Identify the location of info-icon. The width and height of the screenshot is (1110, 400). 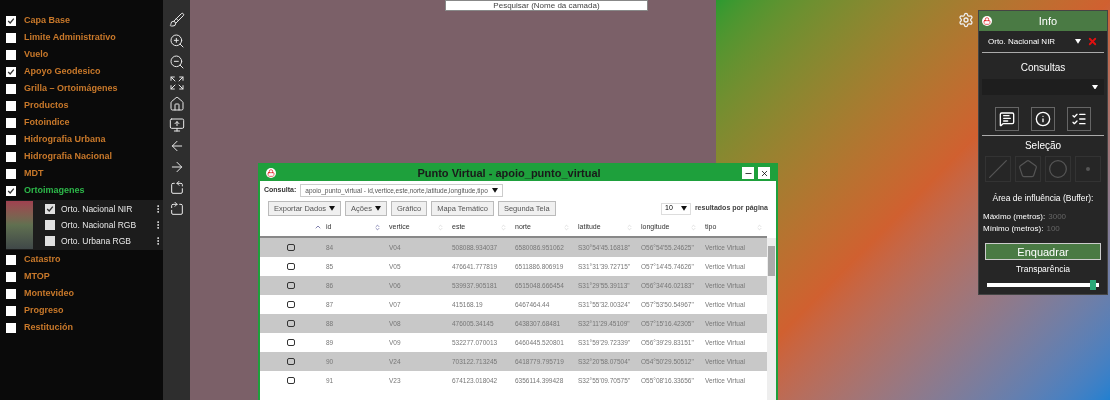
(1043, 119).